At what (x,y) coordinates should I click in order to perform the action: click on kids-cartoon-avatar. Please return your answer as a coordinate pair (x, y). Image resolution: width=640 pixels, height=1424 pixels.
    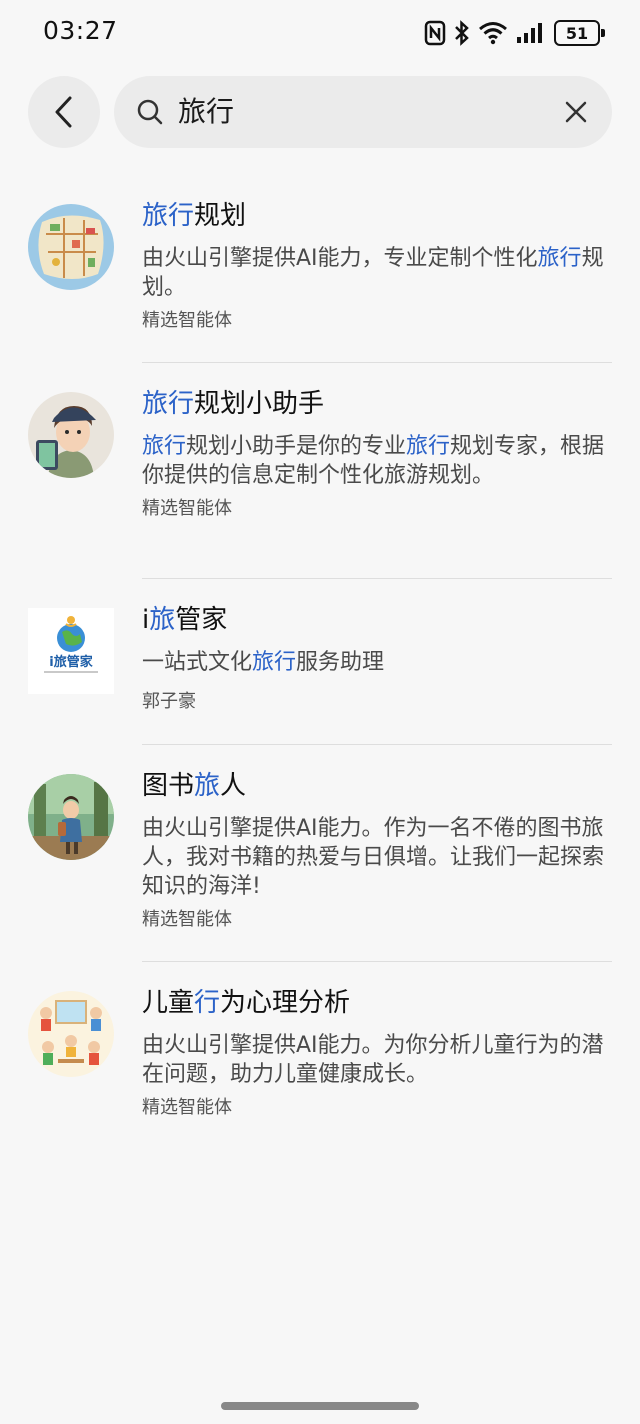
    Looking at the image, I should click on (71, 1034).